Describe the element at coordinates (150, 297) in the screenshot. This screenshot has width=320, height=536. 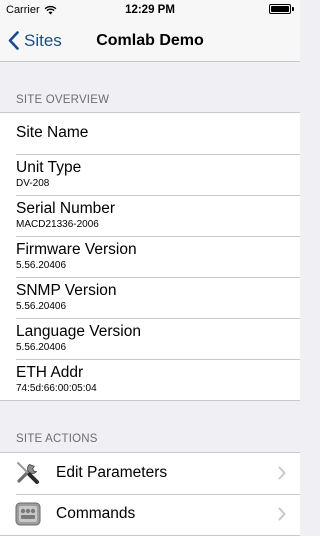
I see `snmp-version-row: SNMP Version 5.56.20406` at that location.